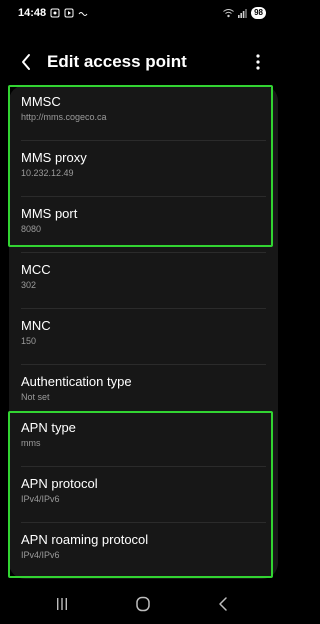  I want to click on list-item-apn-protocol: APN protocol IPv4/IPv6, so click(143, 495).